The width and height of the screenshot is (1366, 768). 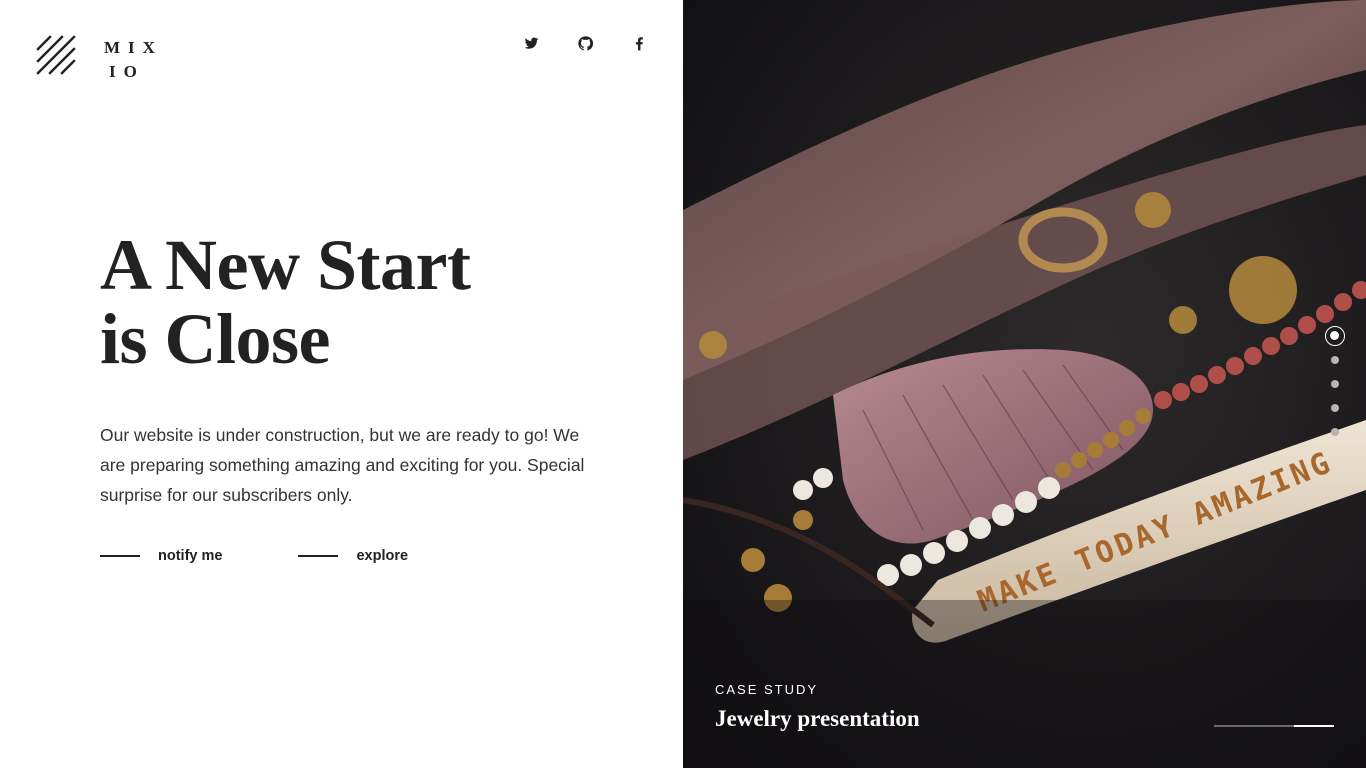 What do you see at coordinates (1314, 726) in the screenshot?
I see `slide-progress-fill` at bounding box center [1314, 726].